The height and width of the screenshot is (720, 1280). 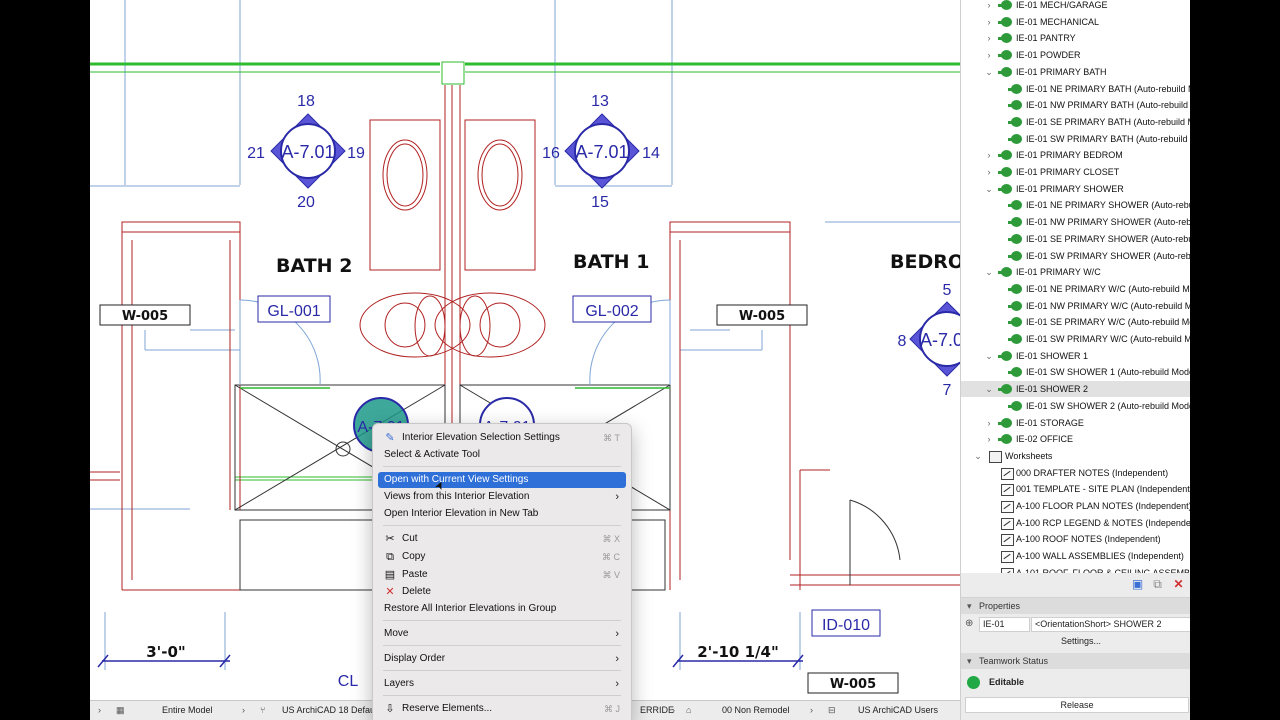 What do you see at coordinates (502, 684) in the screenshot?
I see `menu-item-layers: Layers ›` at bounding box center [502, 684].